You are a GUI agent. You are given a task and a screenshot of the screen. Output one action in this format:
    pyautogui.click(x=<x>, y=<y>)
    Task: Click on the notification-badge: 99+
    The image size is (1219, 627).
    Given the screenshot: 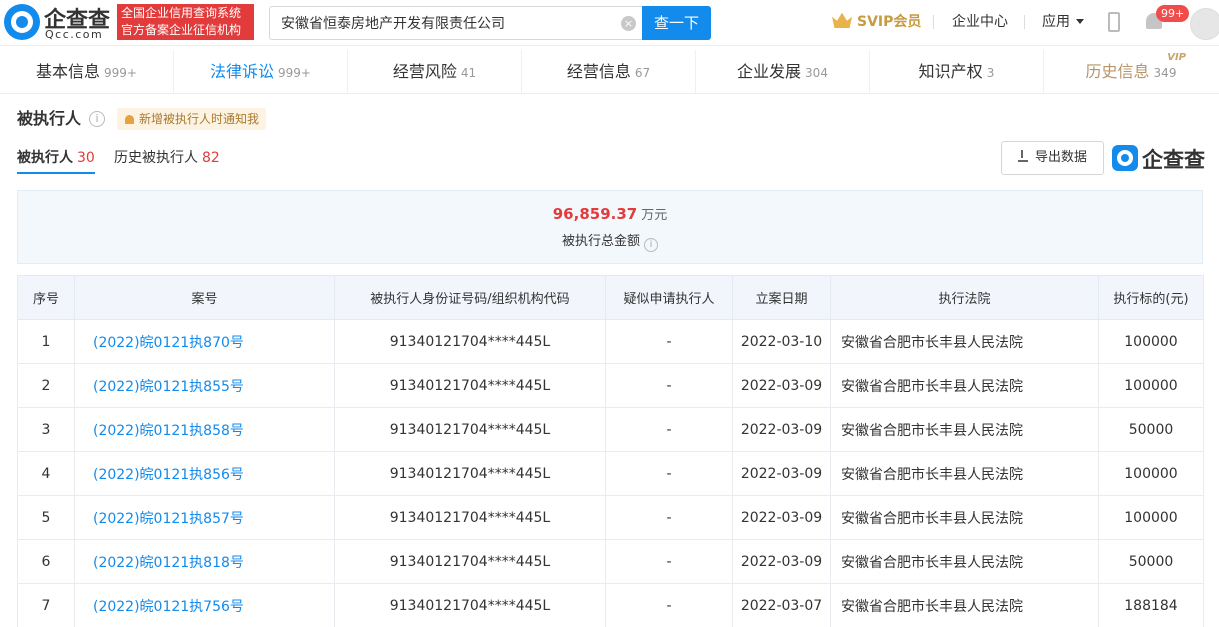 What is the action you would take?
    pyautogui.click(x=1173, y=13)
    